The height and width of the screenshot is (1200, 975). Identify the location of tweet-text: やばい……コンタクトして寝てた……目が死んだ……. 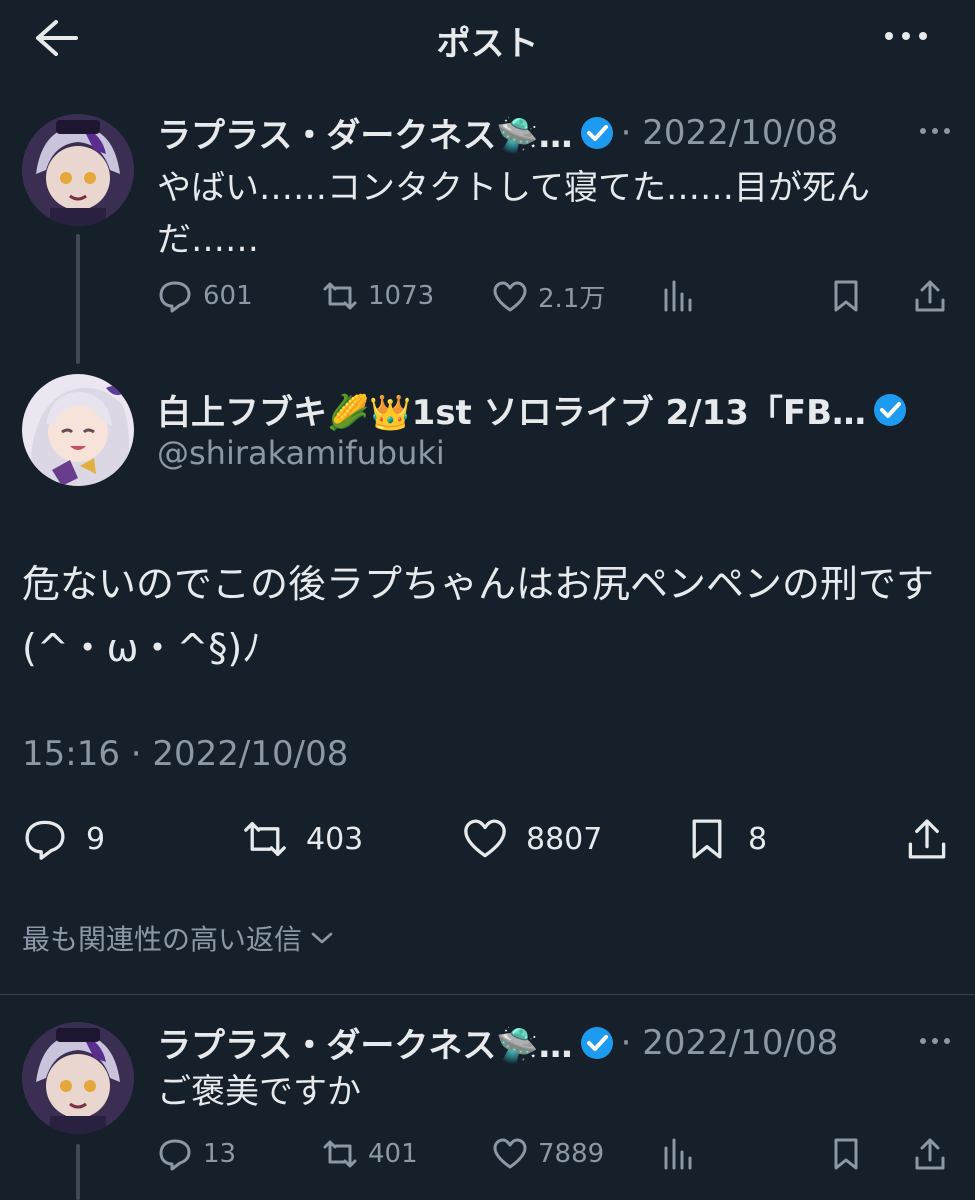
(513, 214).